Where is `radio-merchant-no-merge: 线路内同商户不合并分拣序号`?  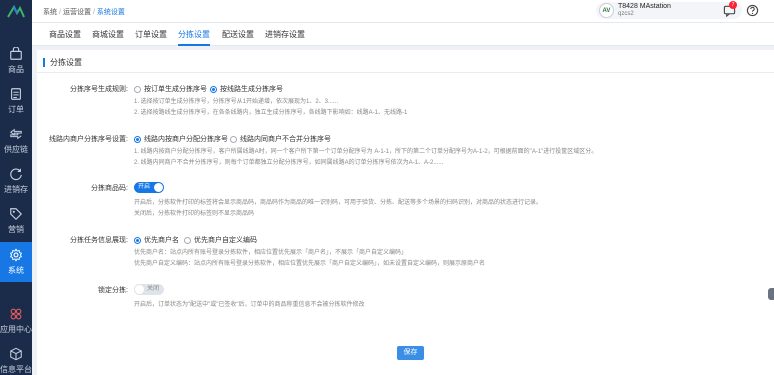
radio-merchant-no-merge: 线路内同商户不合并分拣序号 is located at coordinates (280, 139).